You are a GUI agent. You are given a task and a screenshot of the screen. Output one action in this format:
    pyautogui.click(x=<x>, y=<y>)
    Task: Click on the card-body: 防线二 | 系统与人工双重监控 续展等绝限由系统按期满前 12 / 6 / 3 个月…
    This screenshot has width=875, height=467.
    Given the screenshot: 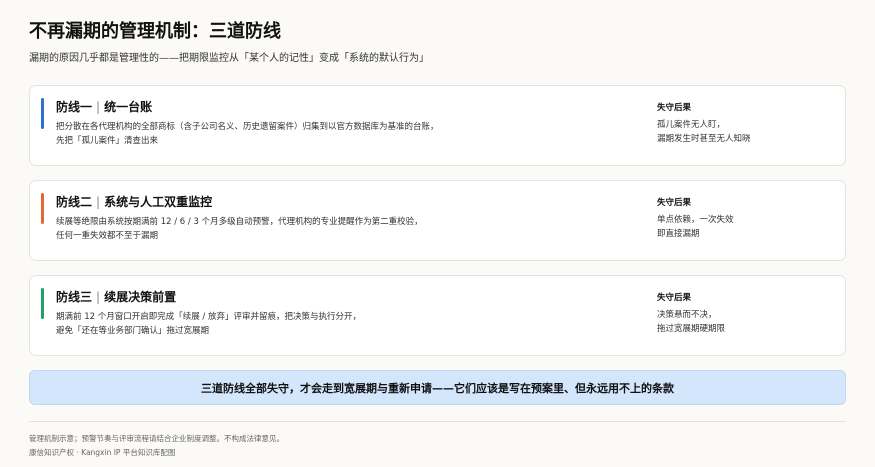 What is the action you would take?
    pyautogui.click(x=336, y=218)
    